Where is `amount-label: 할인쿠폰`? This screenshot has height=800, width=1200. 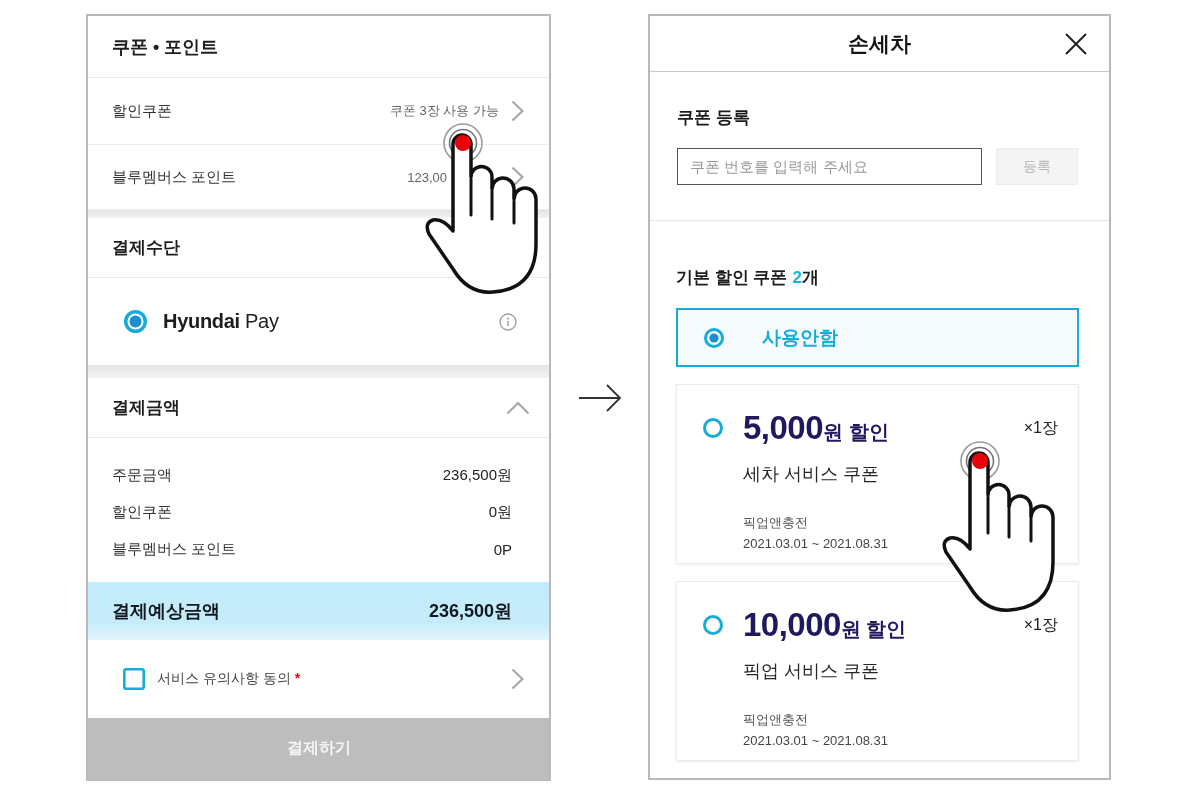
amount-label: 할인쿠폰 is located at coordinates (142, 512).